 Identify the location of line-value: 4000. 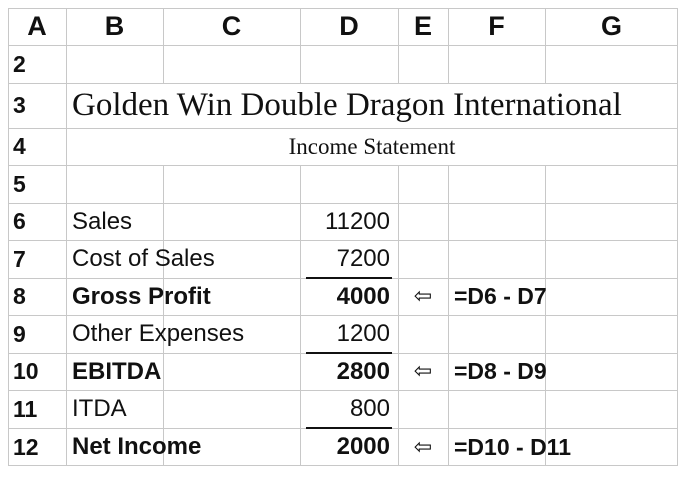
(349, 296).